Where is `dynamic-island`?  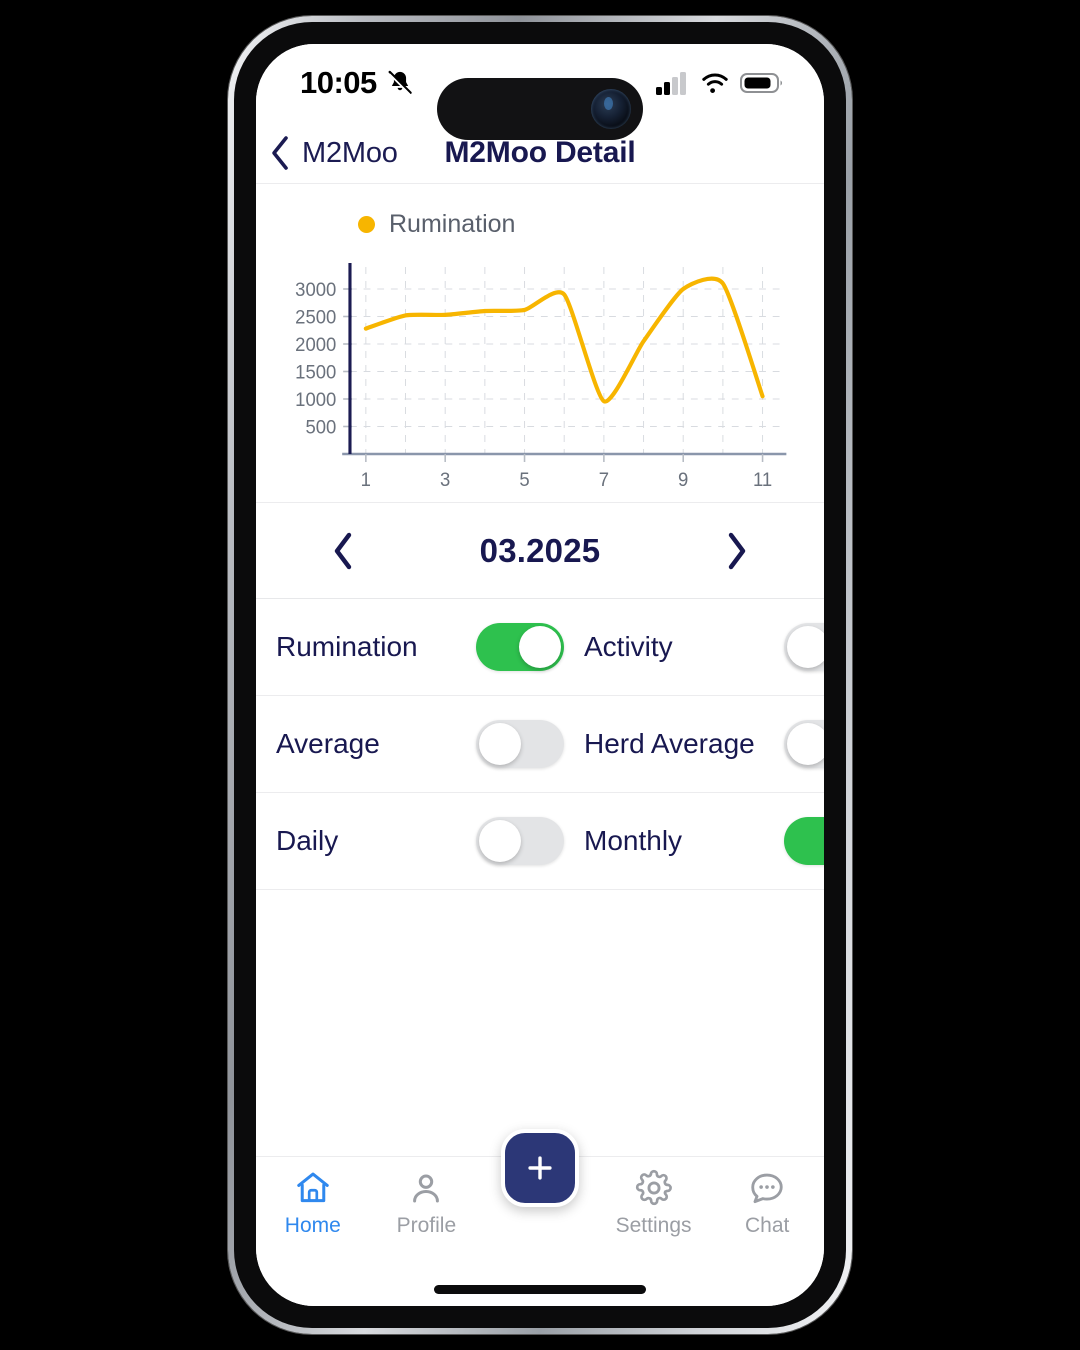
dynamic-island is located at coordinates (540, 109).